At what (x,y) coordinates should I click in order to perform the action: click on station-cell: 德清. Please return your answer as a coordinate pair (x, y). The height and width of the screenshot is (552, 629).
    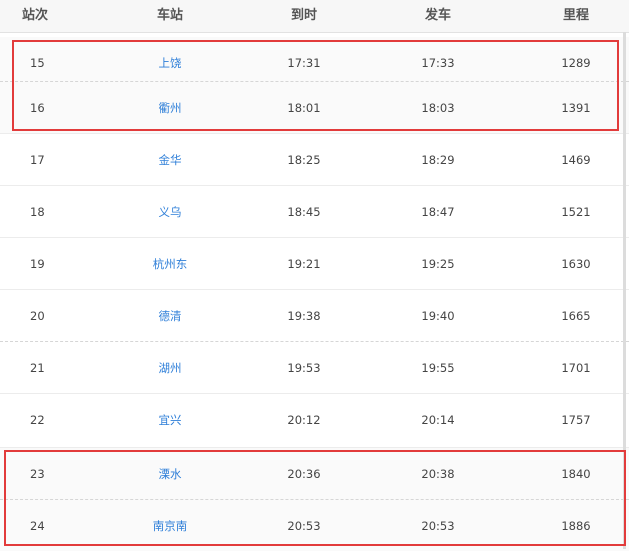
    Looking at the image, I should click on (170, 316).